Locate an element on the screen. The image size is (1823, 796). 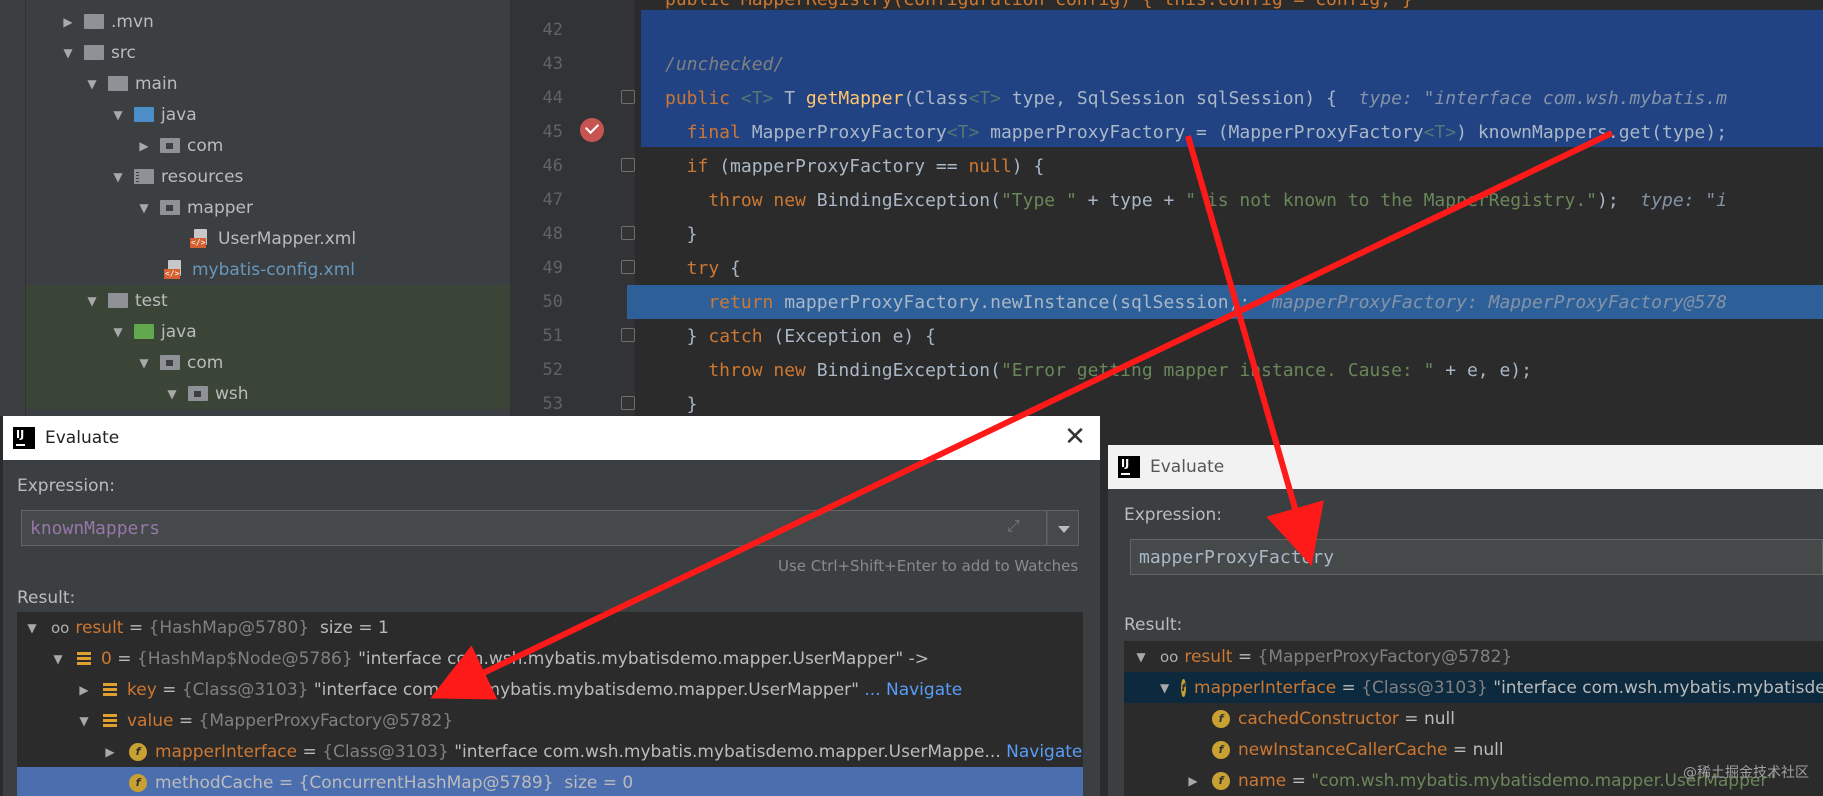
line-number: 49 is located at coordinates (552, 268).